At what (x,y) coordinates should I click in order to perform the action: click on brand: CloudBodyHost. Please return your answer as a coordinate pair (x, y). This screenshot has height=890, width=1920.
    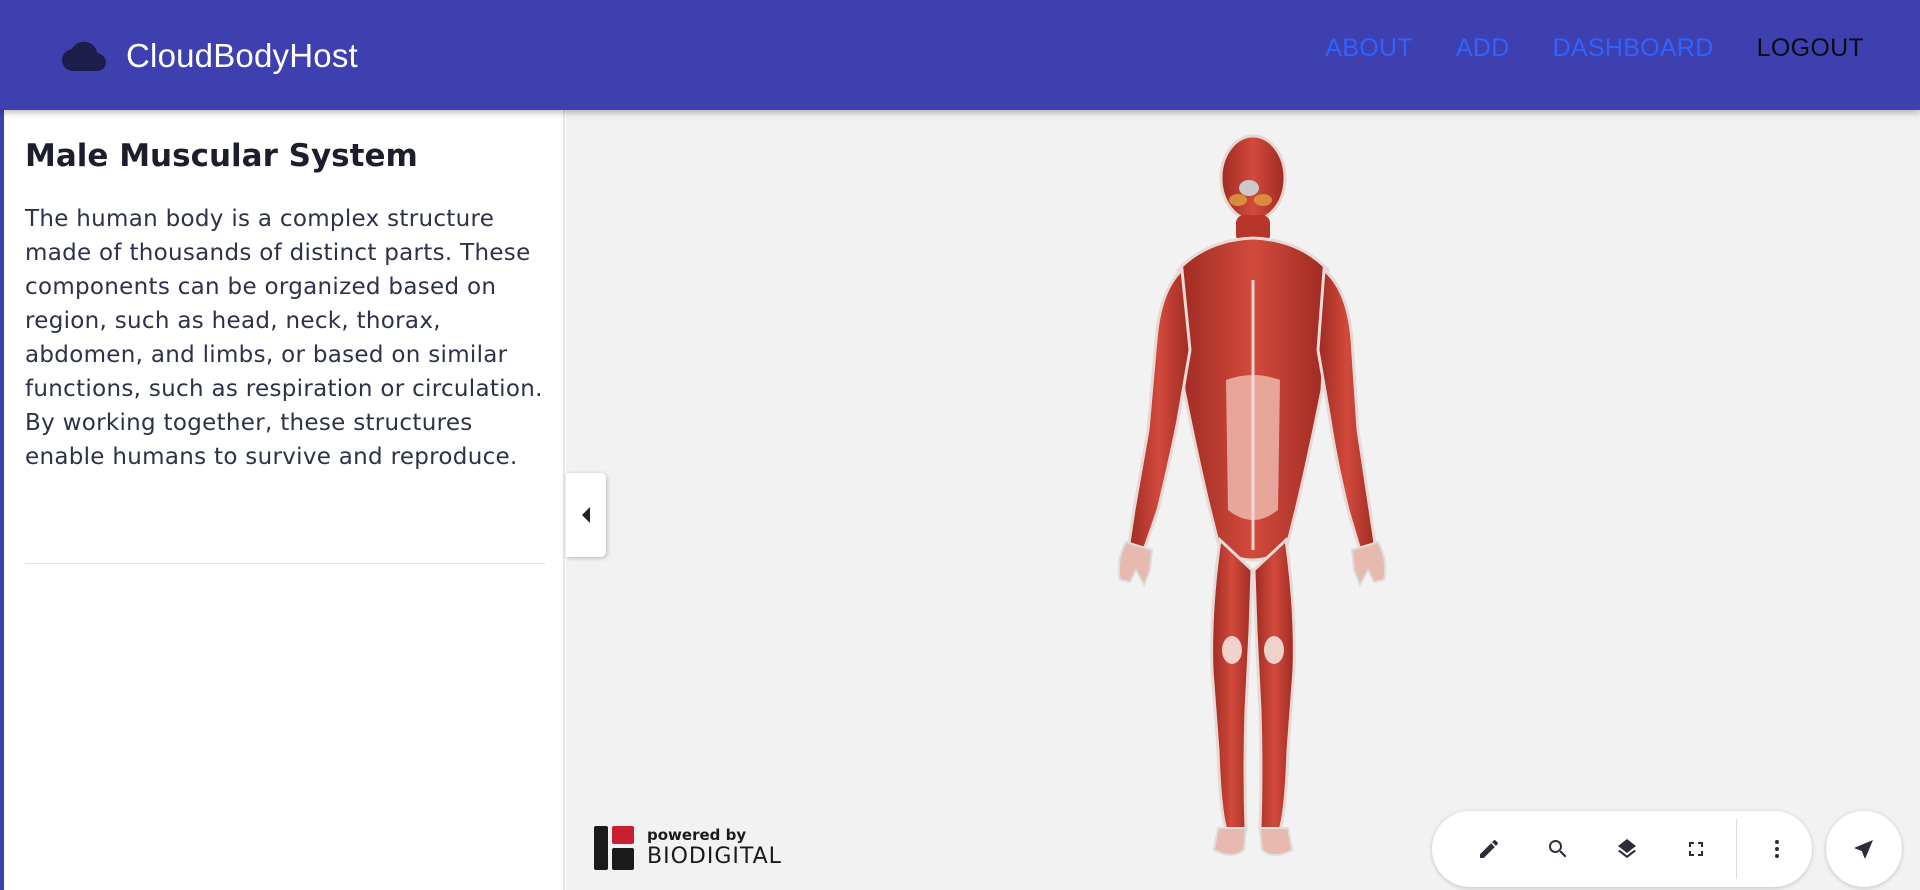
    Looking at the image, I should click on (210, 56).